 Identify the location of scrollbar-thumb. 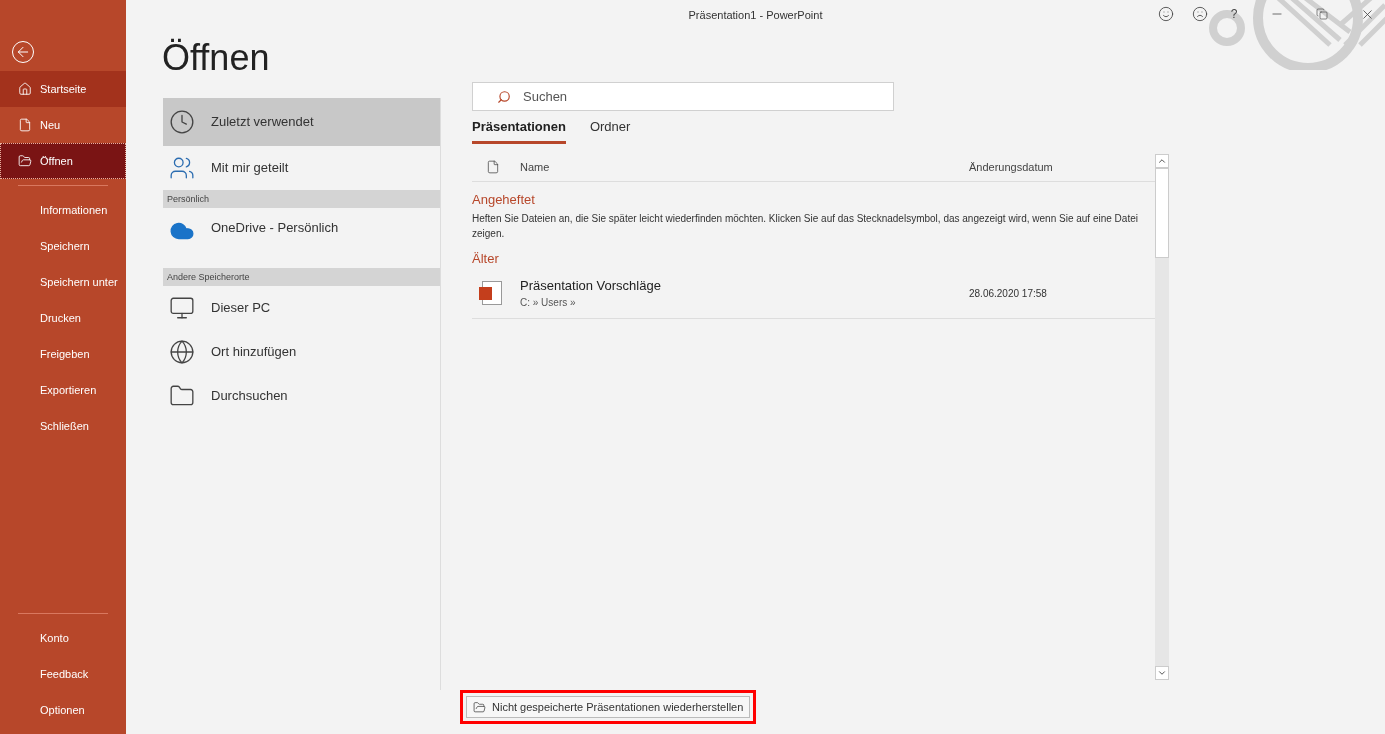
(1162, 212).